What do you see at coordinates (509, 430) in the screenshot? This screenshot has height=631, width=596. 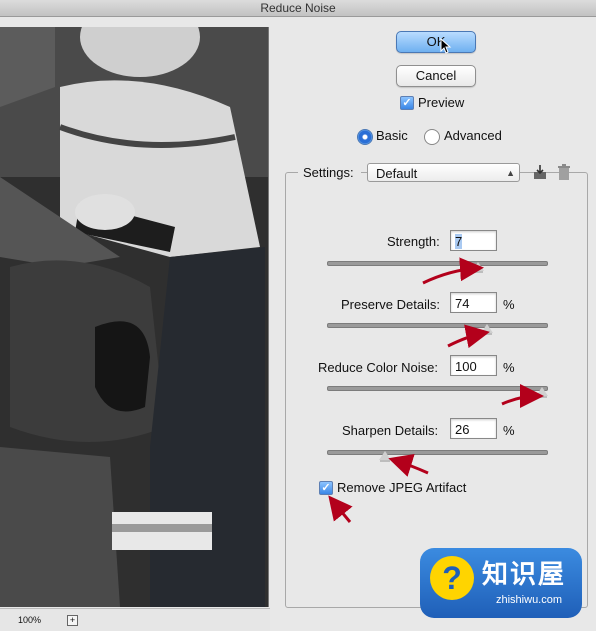 I see `sharpen-details-unit: %` at bounding box center [509, 430].